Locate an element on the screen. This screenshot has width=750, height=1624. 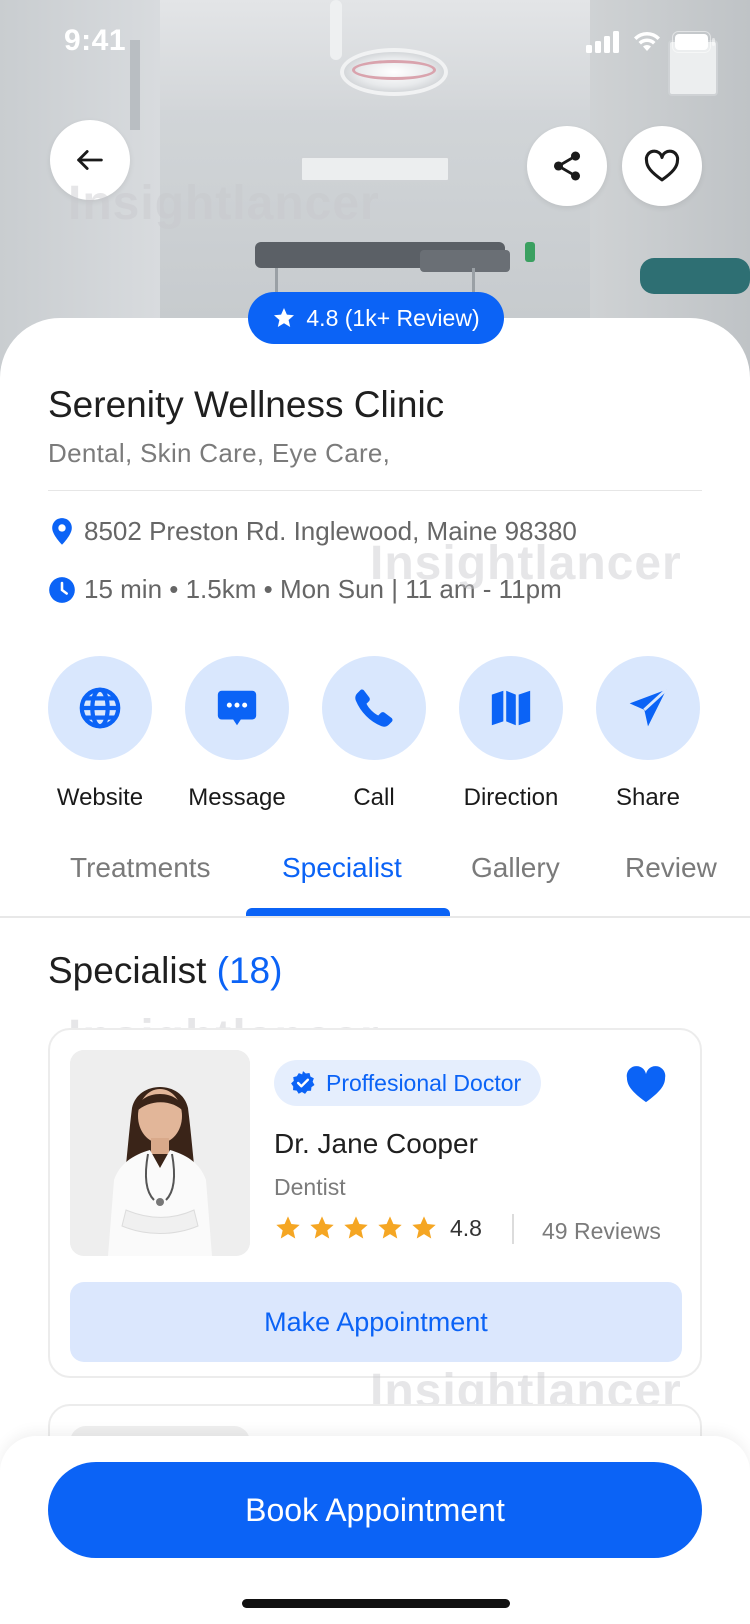
favorite-button is located at coordinates (662, 166).